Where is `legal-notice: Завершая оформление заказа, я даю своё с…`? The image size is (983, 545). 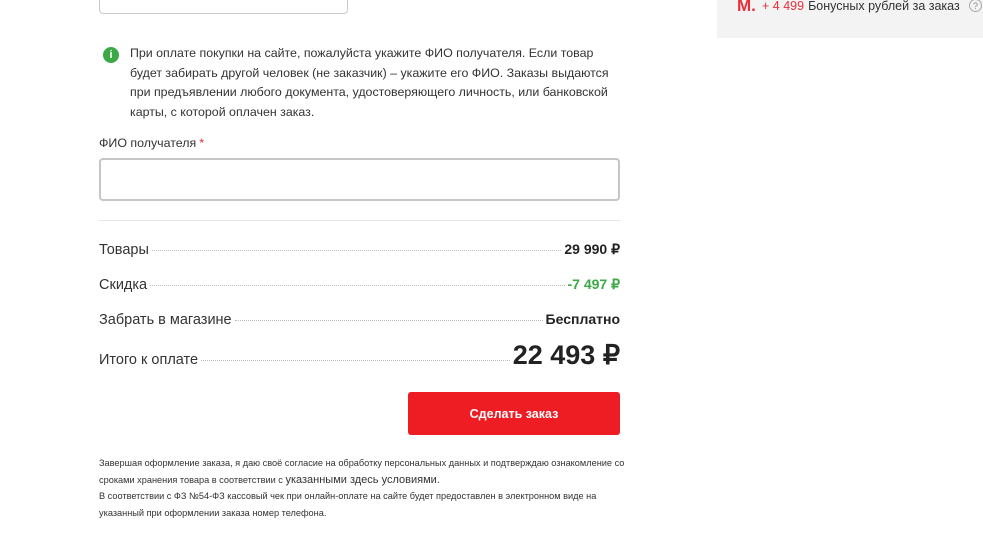
legal-notice: Завершая оформление заказа, я даю своё с… is located at coordinates (369, 488).